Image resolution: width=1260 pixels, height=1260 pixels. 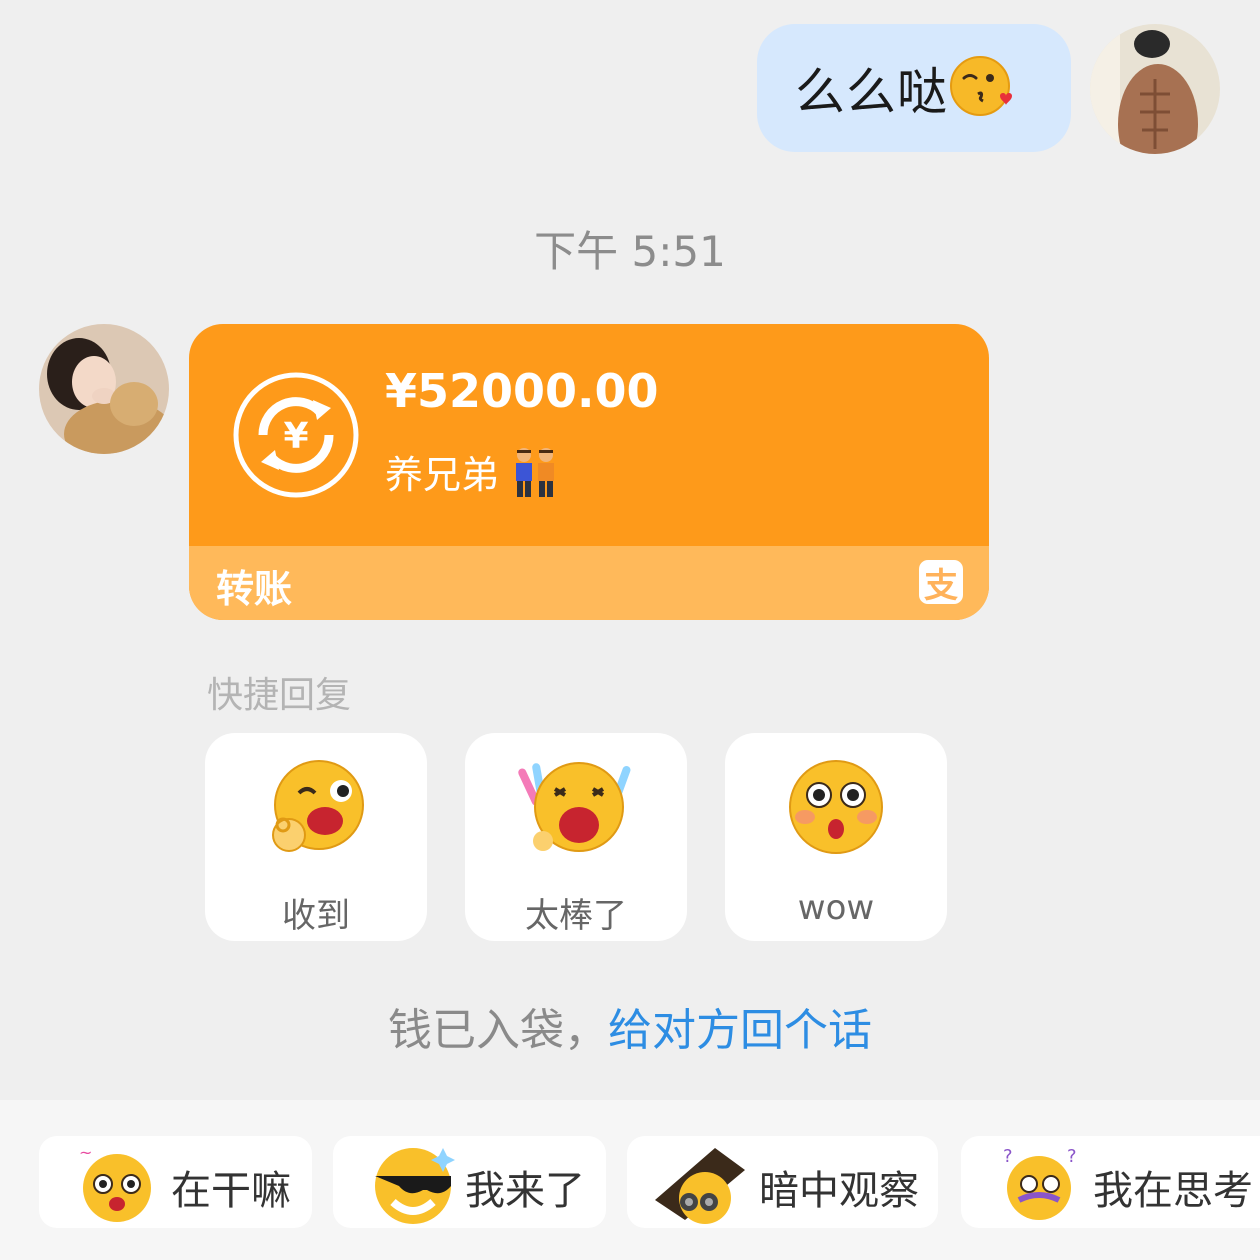 What do you see at coordinates (630, 251) in the screenshot?
I see `message-timestamp: 下午 5:51` at bounding box center [630, 251].